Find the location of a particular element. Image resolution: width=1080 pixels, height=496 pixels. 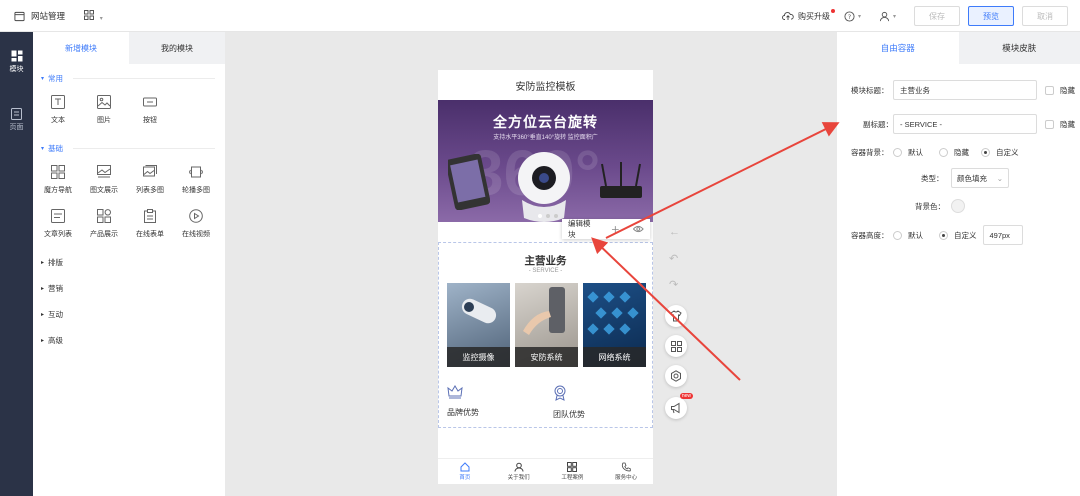

redo-icon: ↷ is located at coordinates (673, 284).